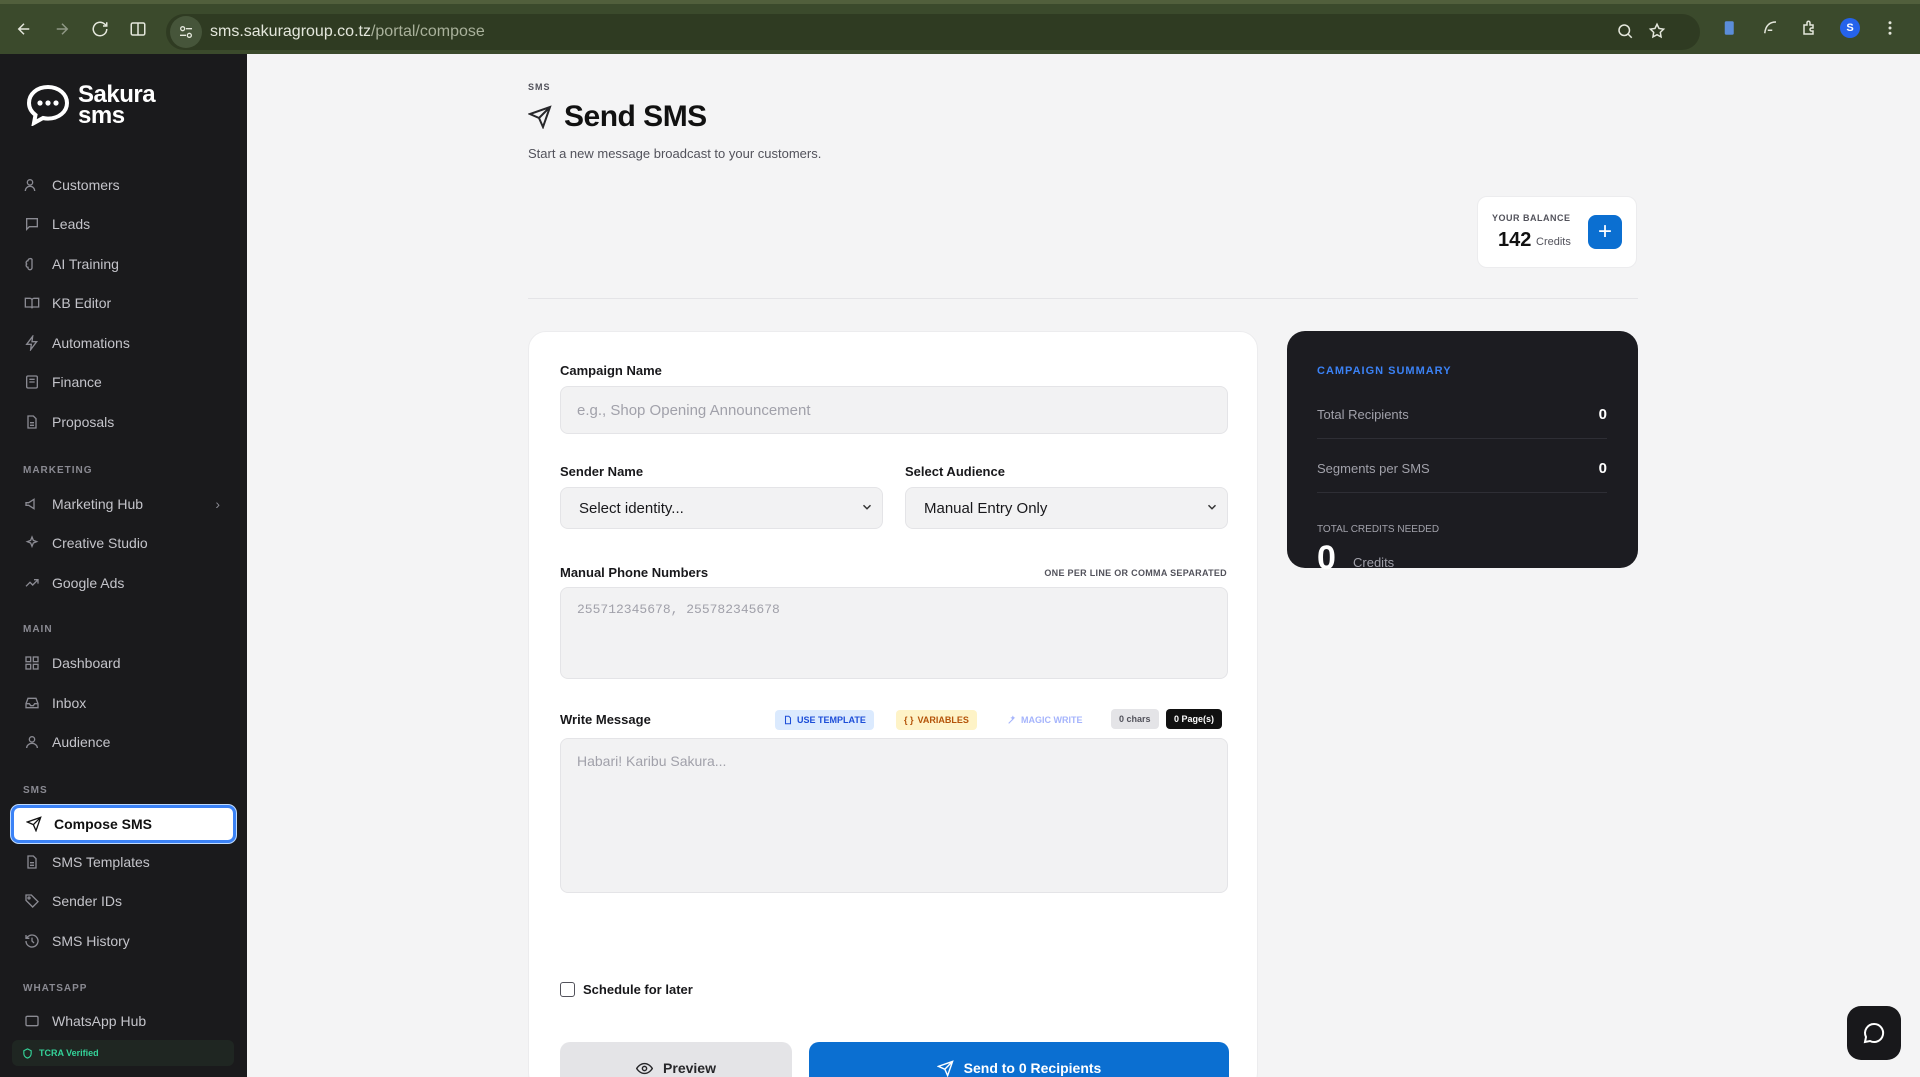  I want to click on receipt-icon, so click(32, 382).